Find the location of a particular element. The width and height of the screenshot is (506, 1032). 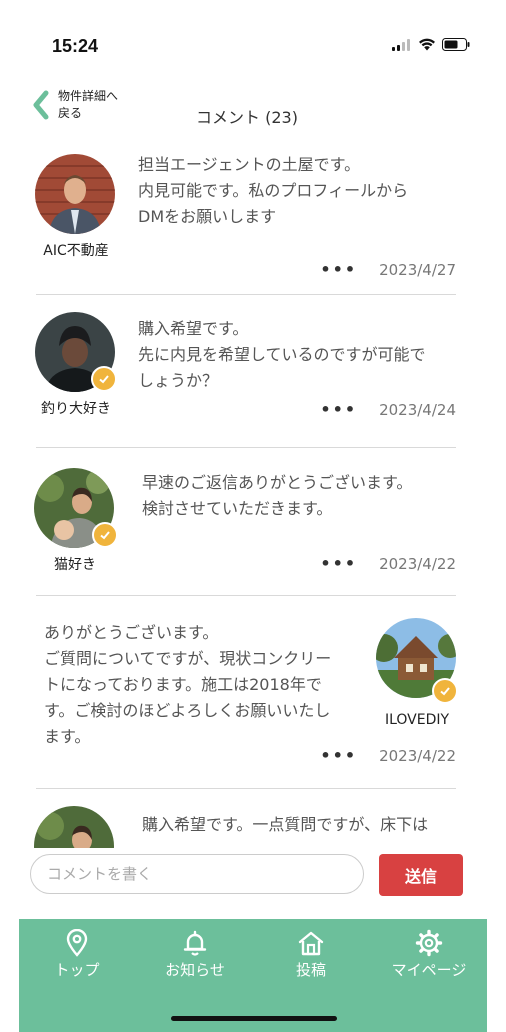

tab-label: マイページ is located at coordinates (429, 970).